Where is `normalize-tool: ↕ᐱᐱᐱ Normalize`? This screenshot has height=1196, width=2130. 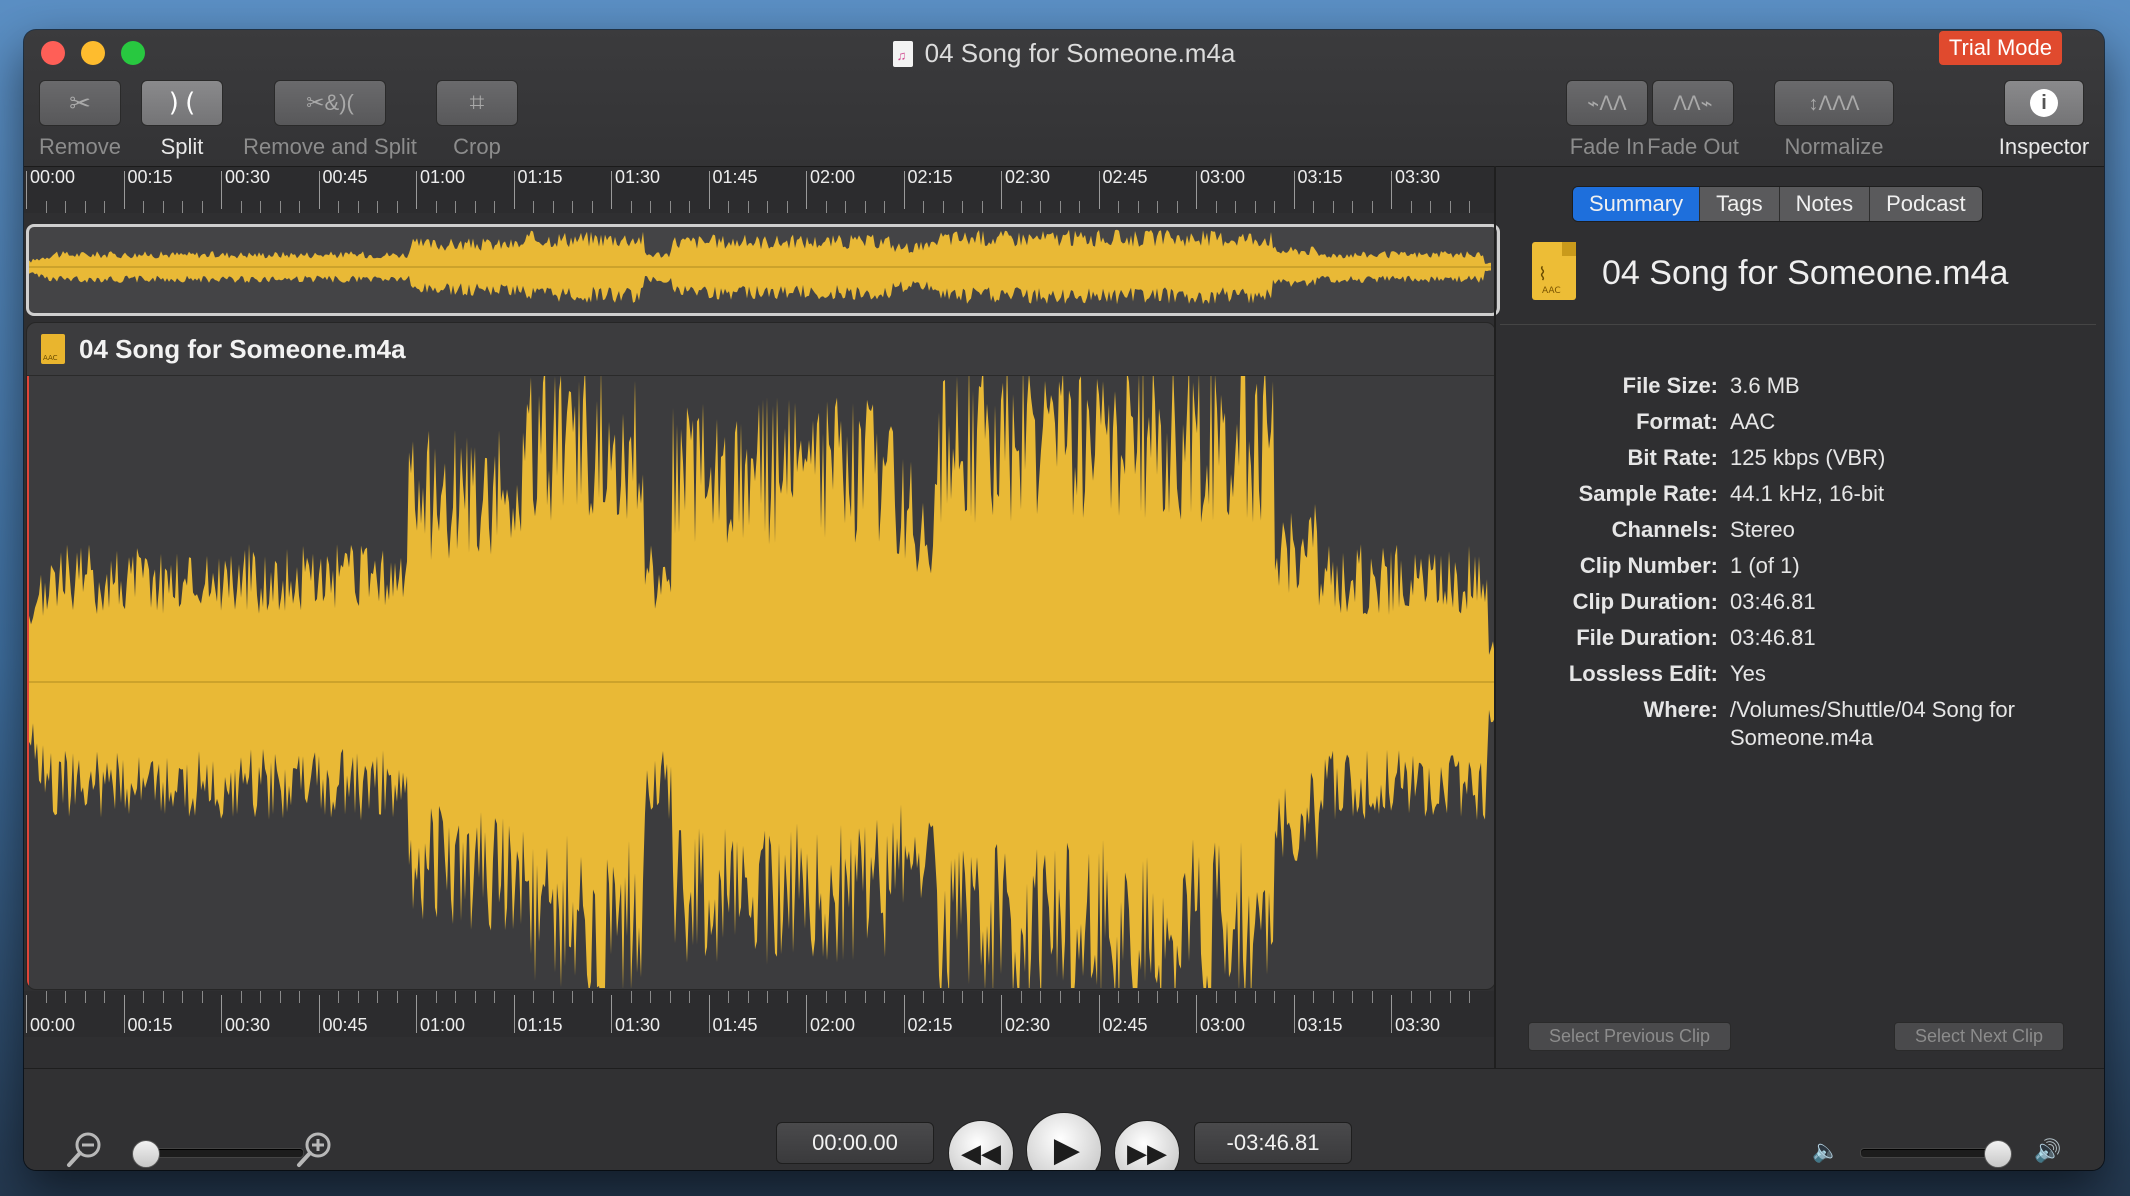 normalize-tool: ↕ᐱᐱᐱ Normalize is located at coordinates (1834, 120).